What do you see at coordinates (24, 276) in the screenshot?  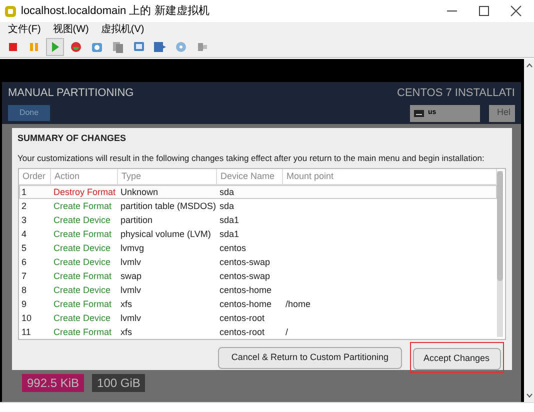 I see `table-cell-text: 7` at bounding box center [24, 276].